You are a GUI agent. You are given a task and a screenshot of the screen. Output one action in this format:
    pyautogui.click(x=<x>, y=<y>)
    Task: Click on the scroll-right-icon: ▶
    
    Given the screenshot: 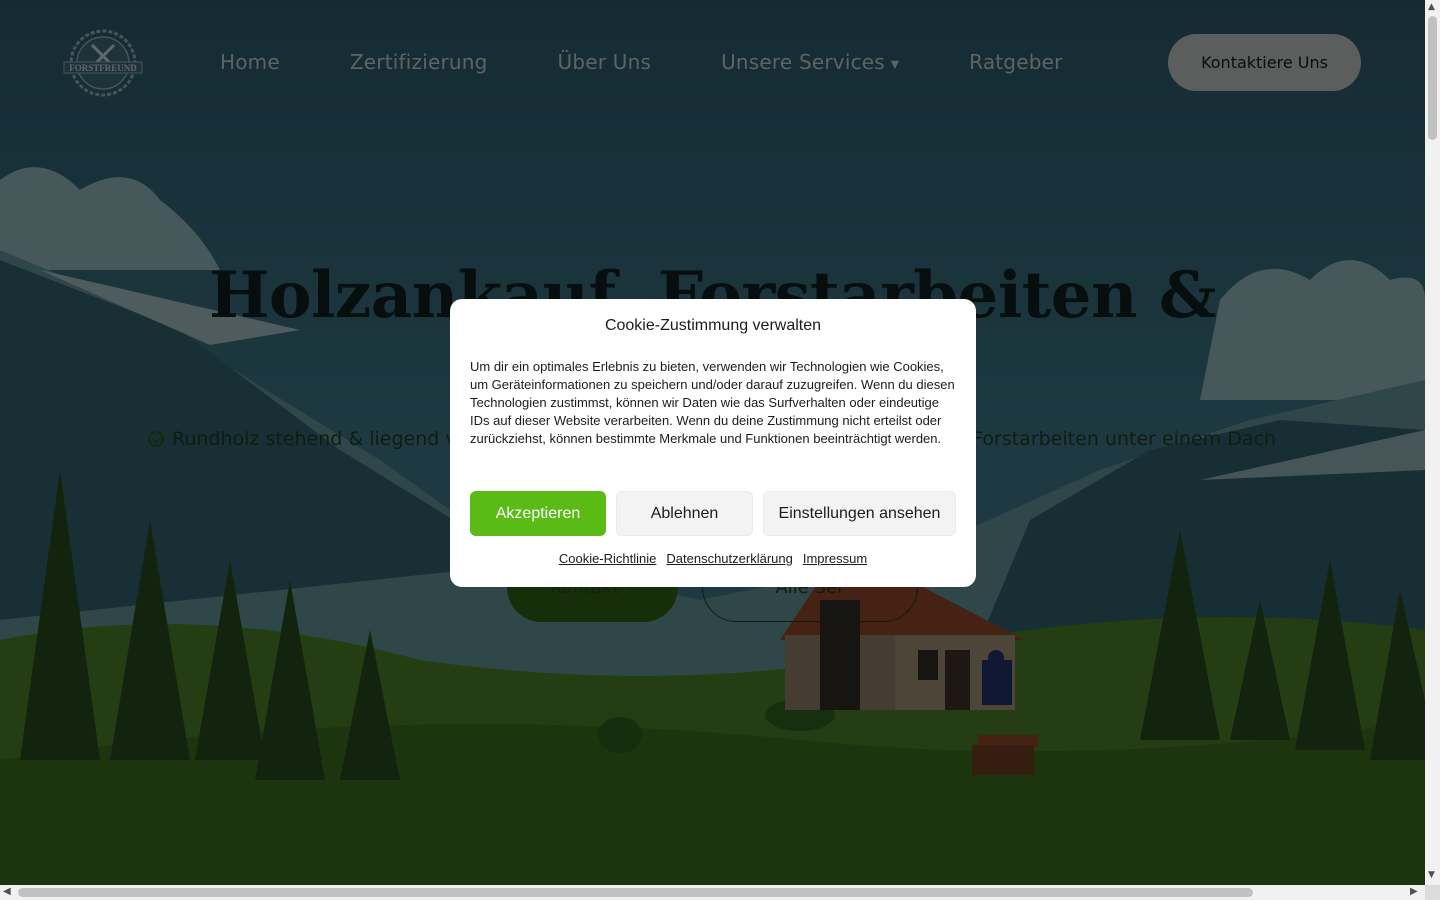 What is the action you would take?
    pyautogui.click(x=1414, y=892)
    